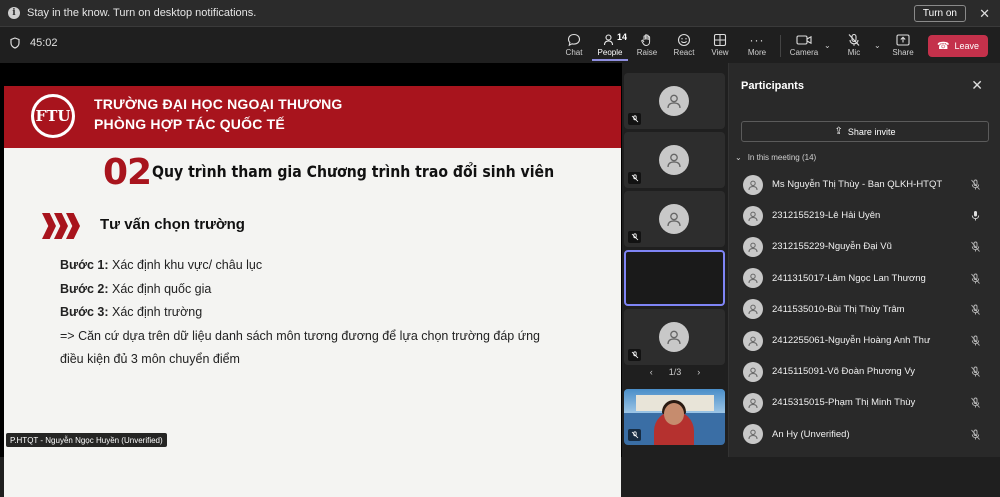 Image resolution: width=1000 pixels, height=497 pixels. I want to click on participant-row: 2312155229-Nguyễn Đại Vũ, so click(864, 246).